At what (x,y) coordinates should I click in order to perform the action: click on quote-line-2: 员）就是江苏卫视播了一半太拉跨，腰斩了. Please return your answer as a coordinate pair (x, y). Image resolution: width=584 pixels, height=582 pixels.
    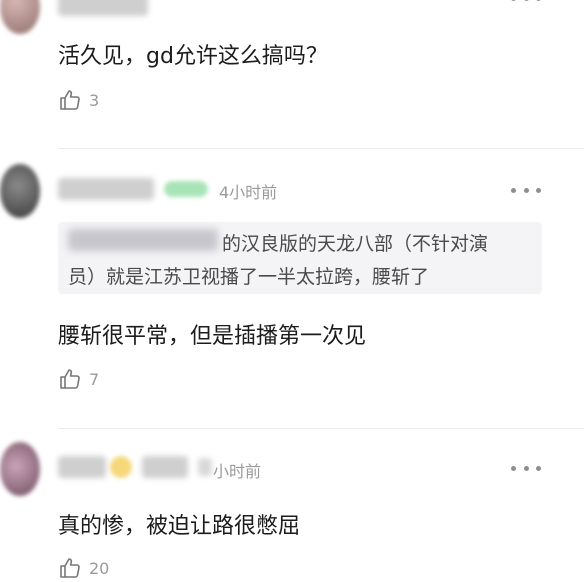
    Looking at the image, I should click on (249, 277).